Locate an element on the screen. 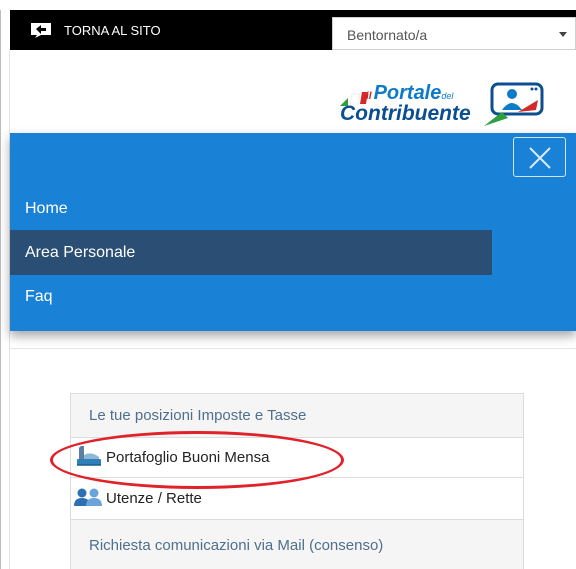 The width and height of the screenshot is (576, 569). top-bar: TORNA AL SITO Bentornato/a is located at coordinates (293, 30).